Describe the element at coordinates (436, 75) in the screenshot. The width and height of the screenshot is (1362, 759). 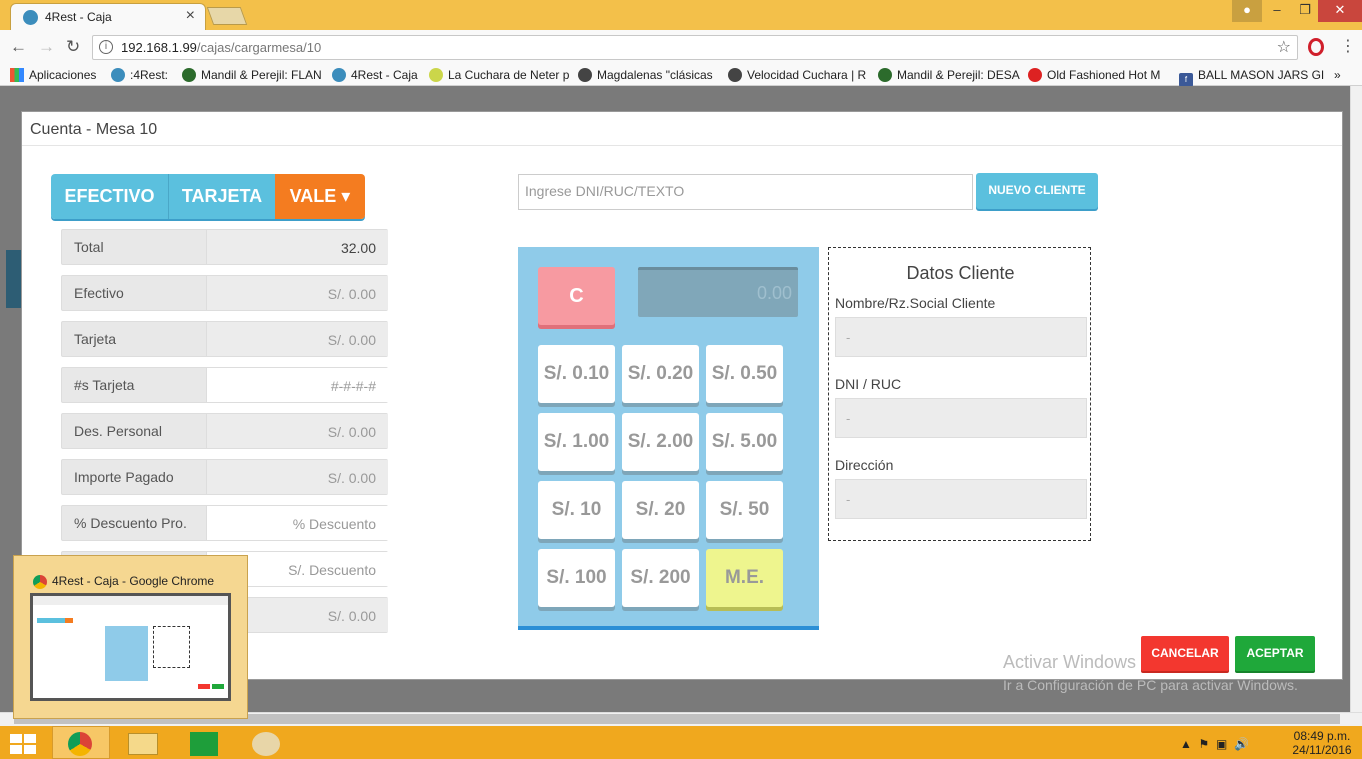
I see `spoon-icon` at that location.